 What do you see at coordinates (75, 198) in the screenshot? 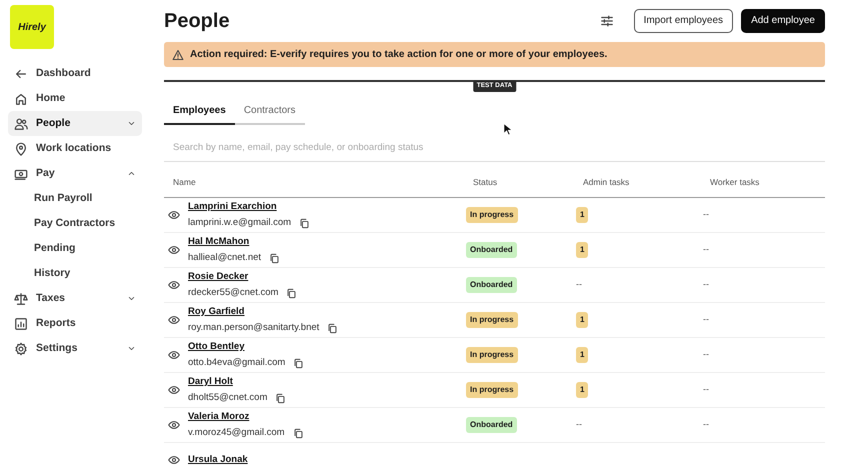
I see `sidebar-subitem: Run Payroll` at bounding box center [75, 198].